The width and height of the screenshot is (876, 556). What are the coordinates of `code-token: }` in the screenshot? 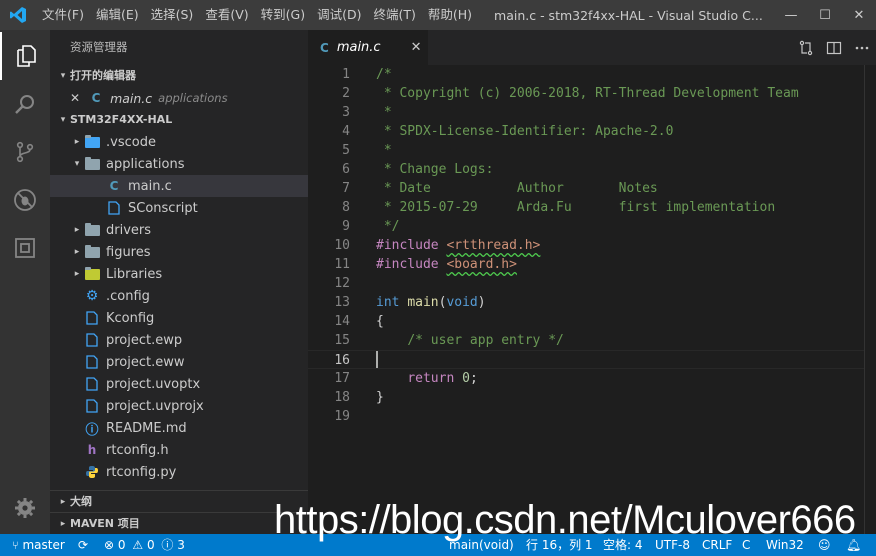 It's located at (380, 397).